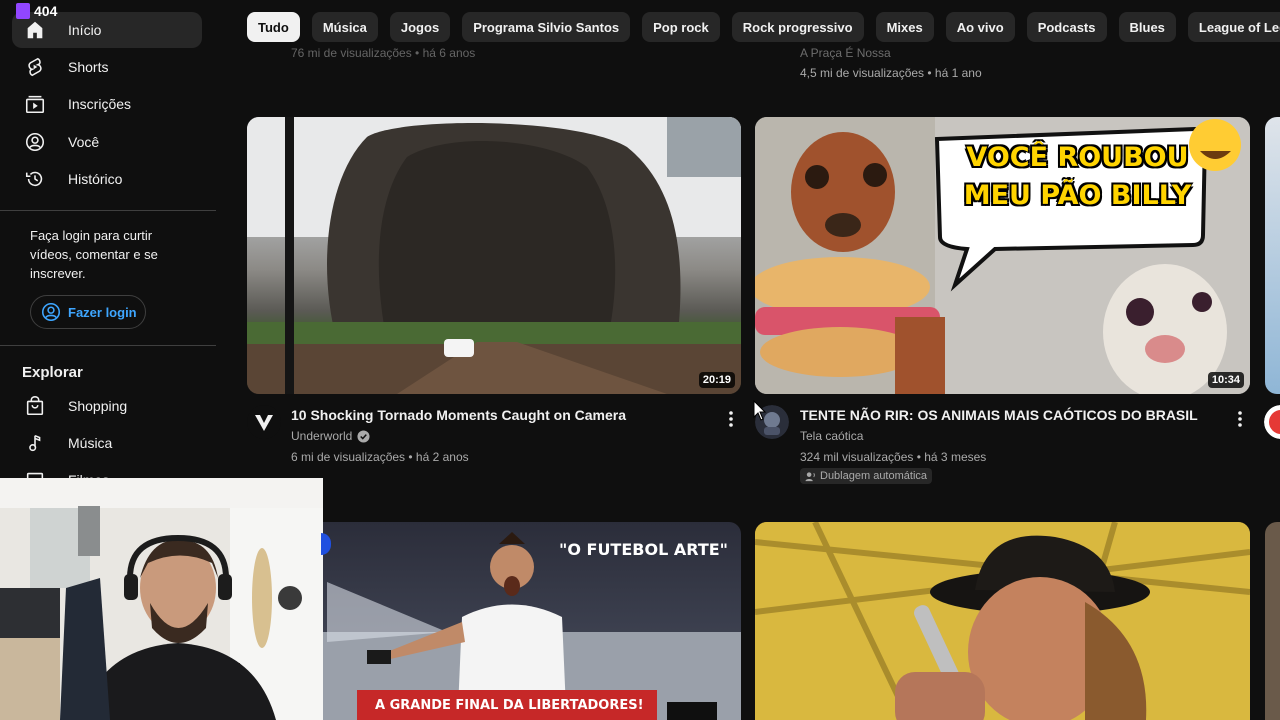  I want to click on chip-league-of-legends: League of Legends C, so click(1233, 27).